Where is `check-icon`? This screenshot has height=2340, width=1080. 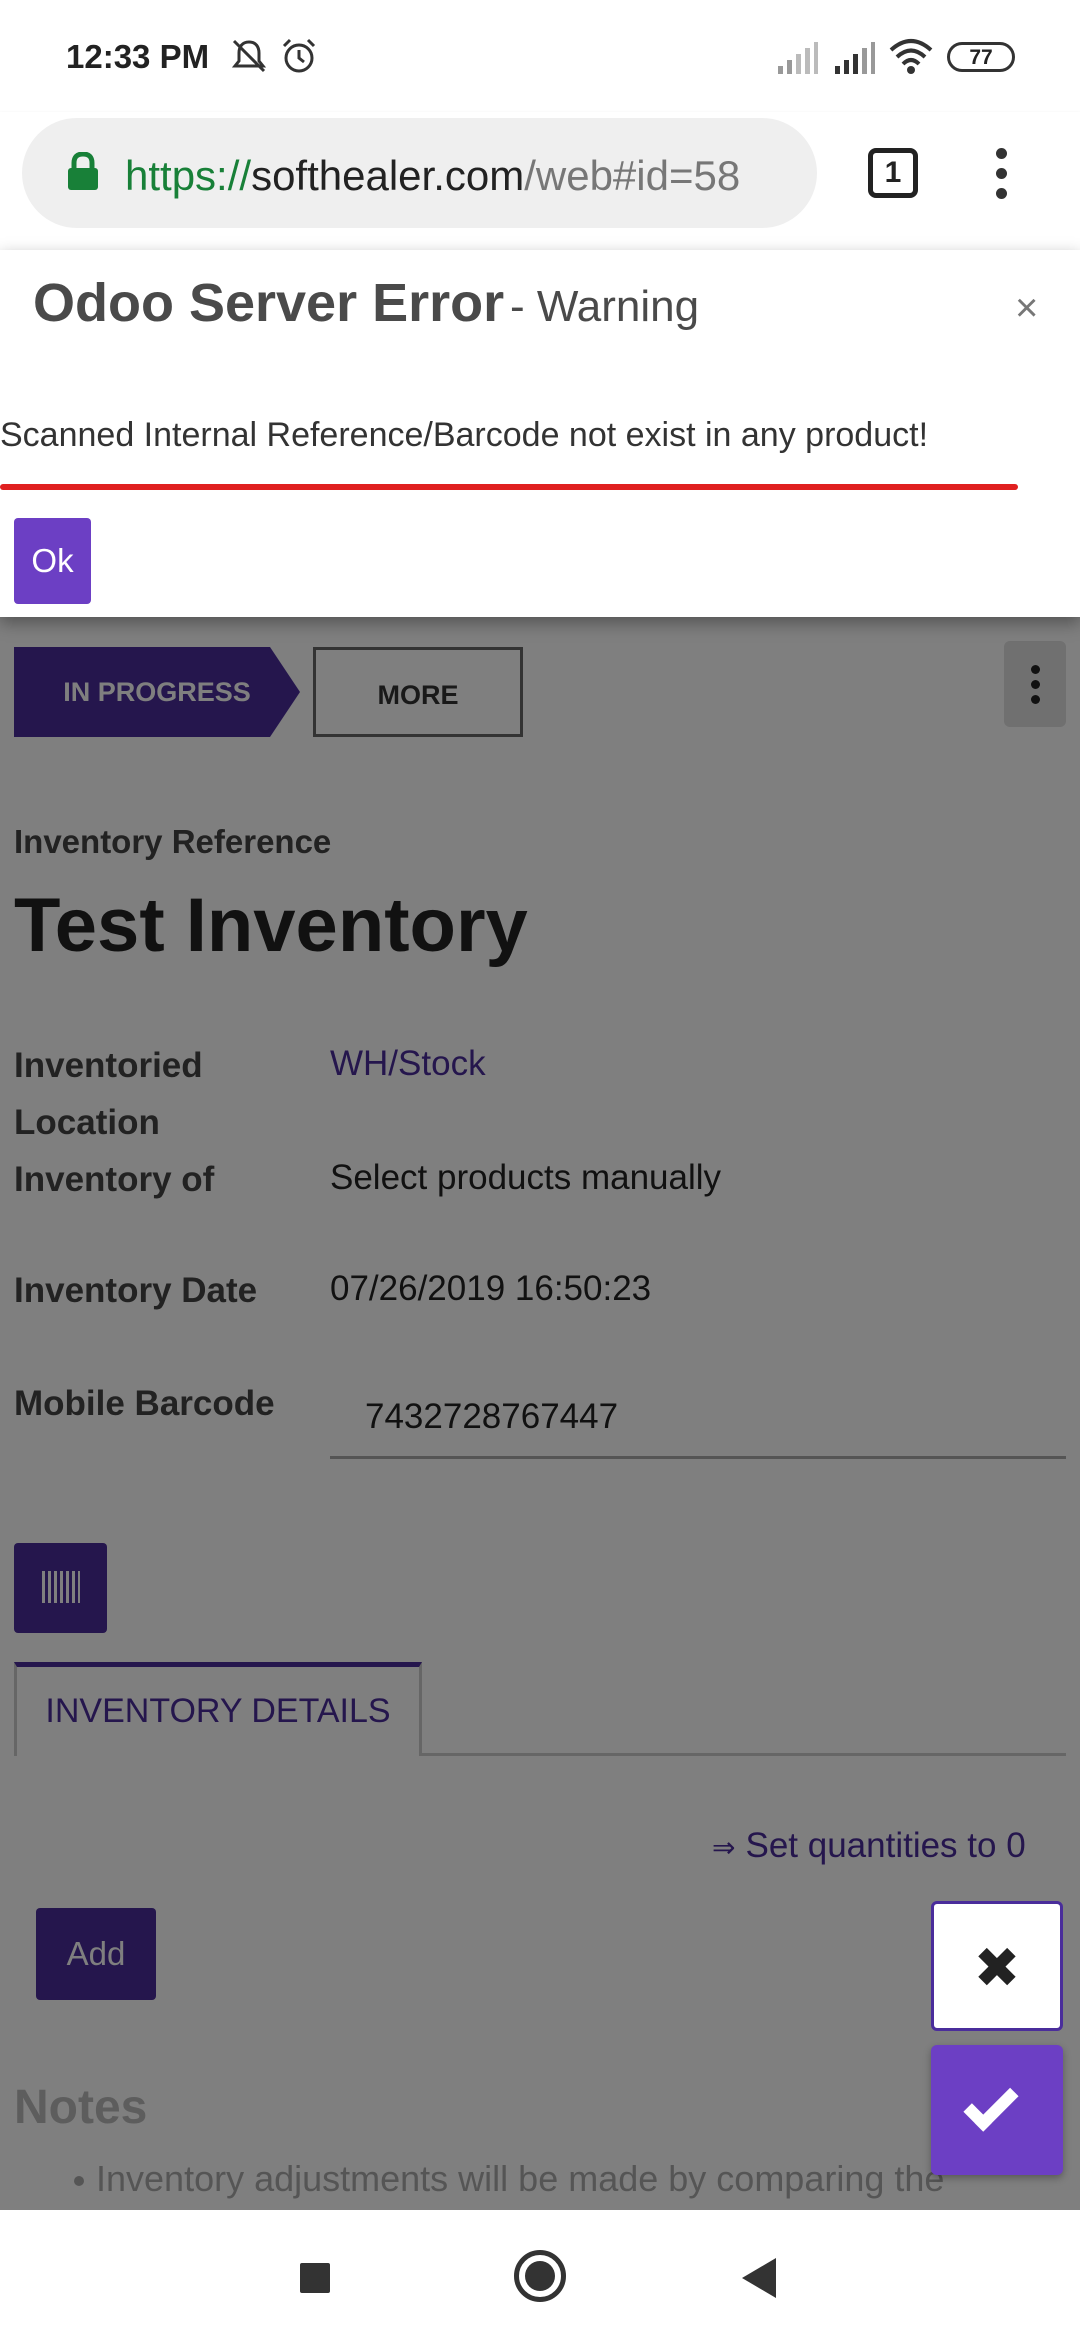 check-icon is located at coordinates (991, 2104).